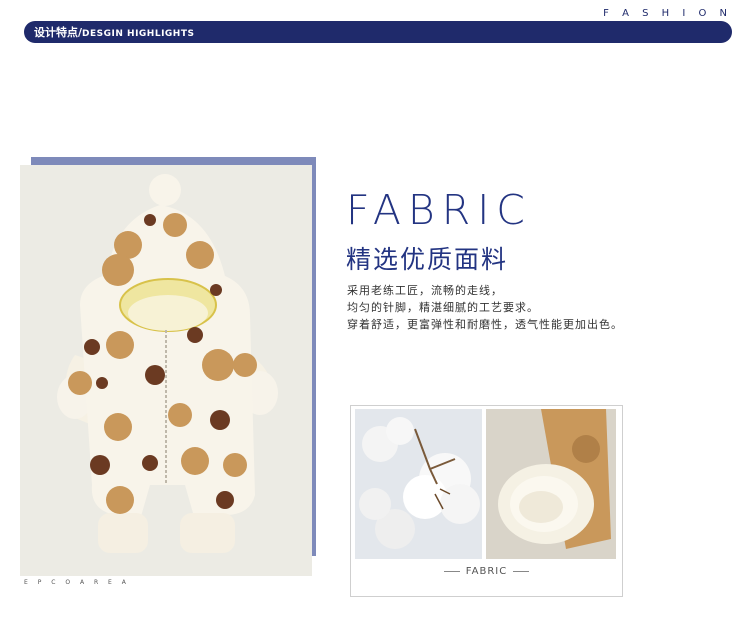 The width and height of the screenshot is (750, 631). What do you see at coordinates (58, 32) in the screenshot?
I see `banner-title-cn: 设计特点/` at bounding box center [58, 32].